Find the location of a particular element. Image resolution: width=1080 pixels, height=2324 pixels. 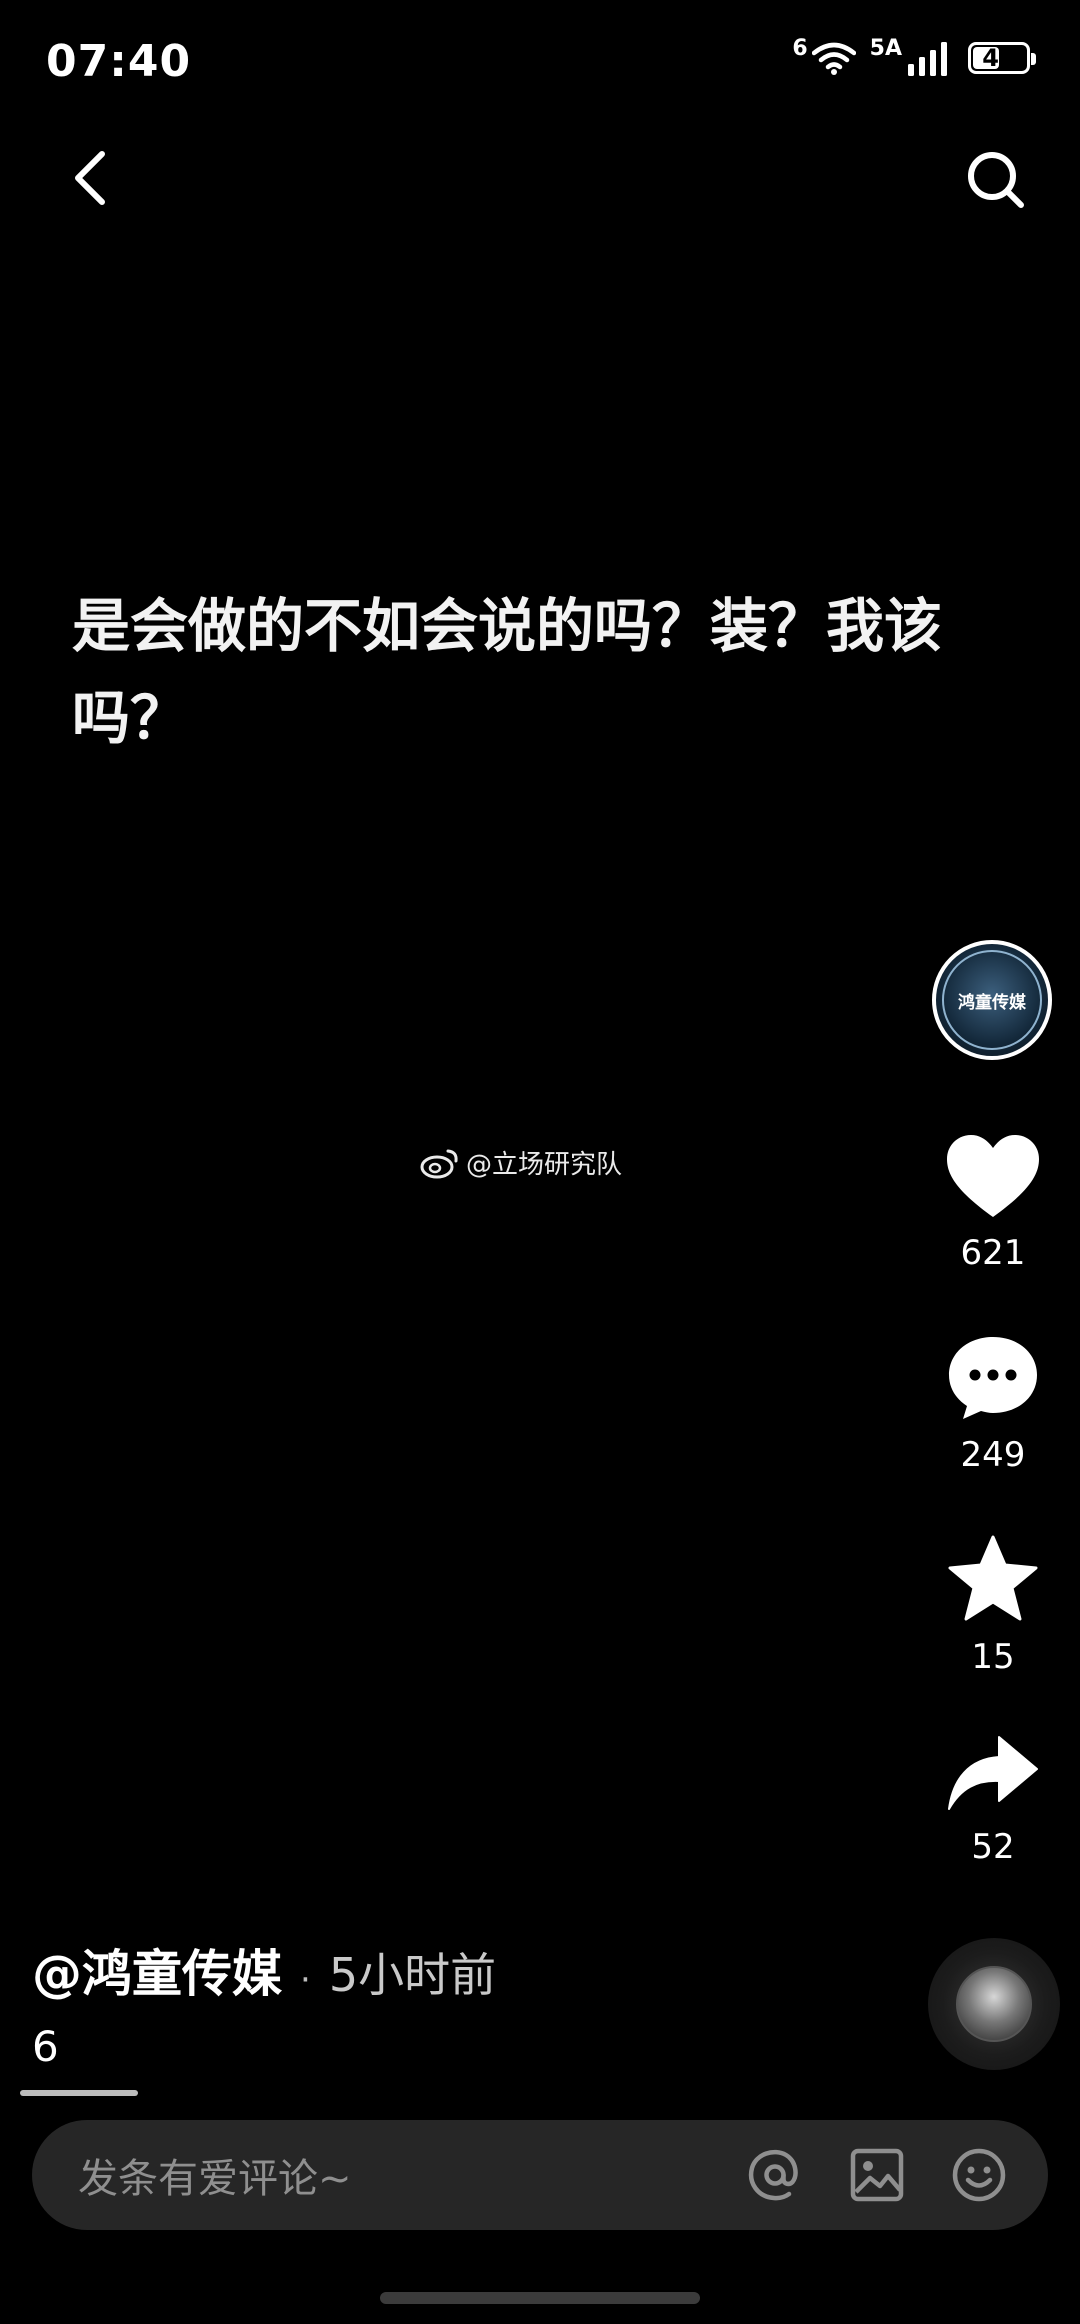

signal-icon is located at coordinates (927, 59).